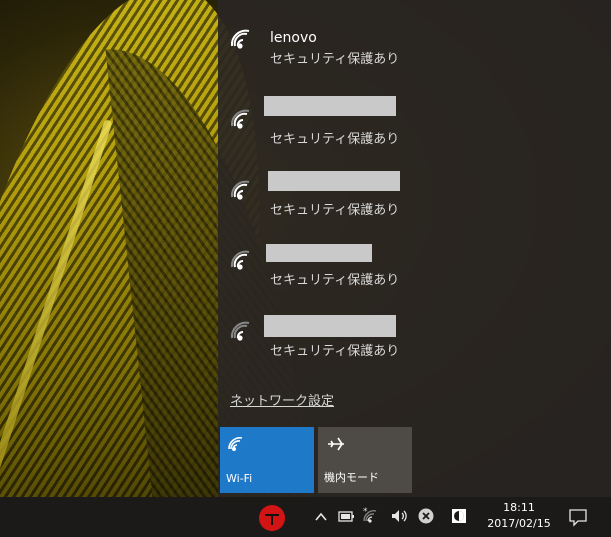 The height and width of the screenshot is (537, 611). Describe the element at coordinates (414, 39) in the screenshot. I see `network-item: lenovo セキュリティ保護あり` at that location.